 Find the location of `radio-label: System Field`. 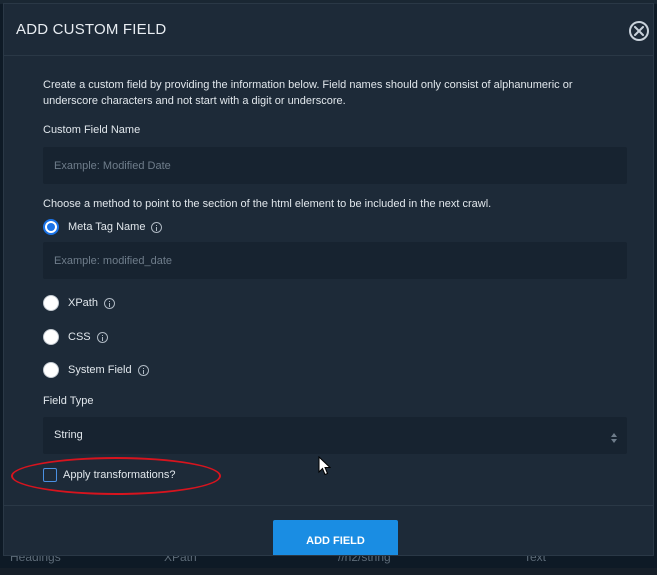

radio-label: System Field is located at coordinates (100, 370).